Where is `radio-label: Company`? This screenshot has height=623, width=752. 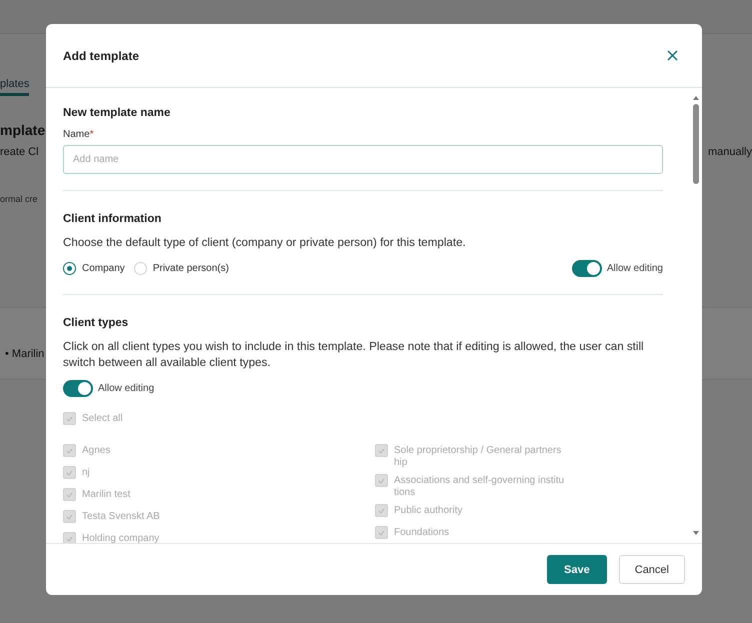
radio-label: Company is located at coordinates (103, 268).